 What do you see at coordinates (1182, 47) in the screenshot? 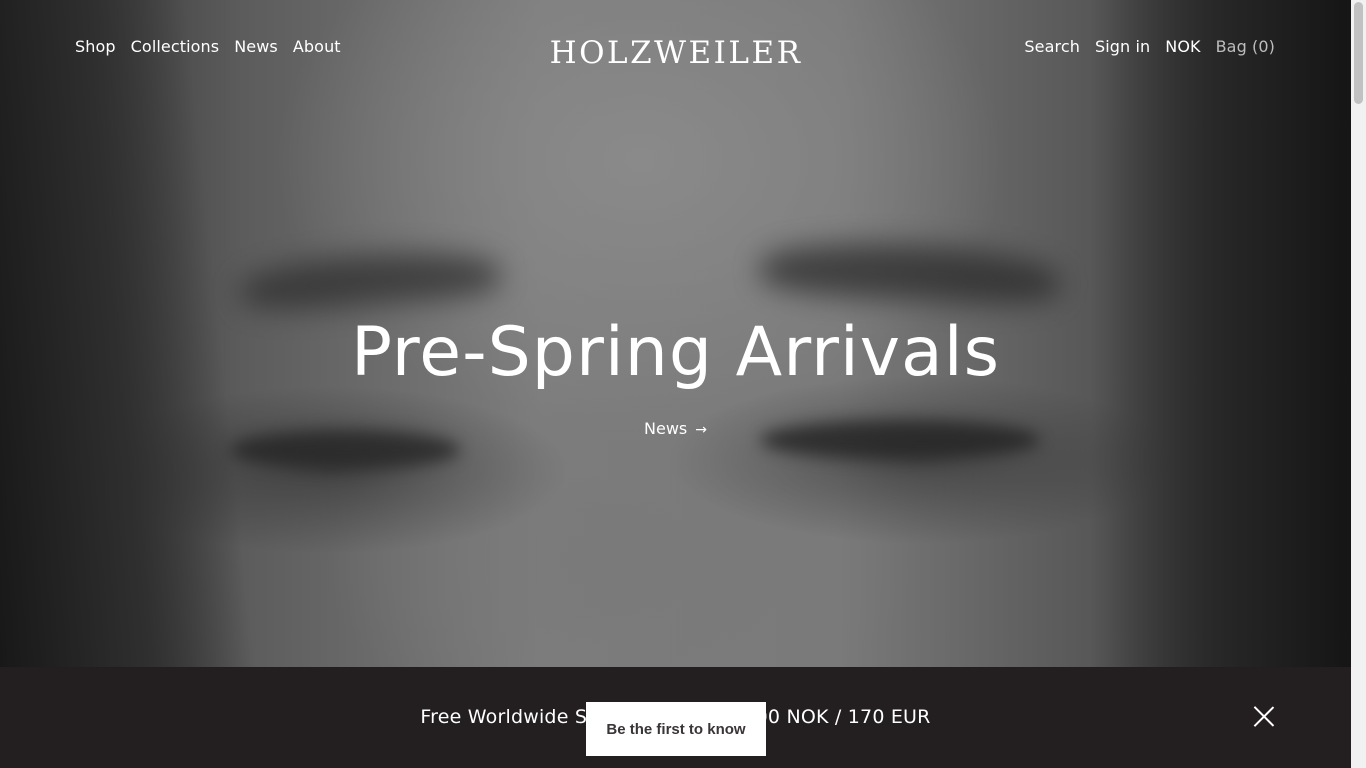
I see `currency-selector: NOK` at bounding box center [1182, 47].